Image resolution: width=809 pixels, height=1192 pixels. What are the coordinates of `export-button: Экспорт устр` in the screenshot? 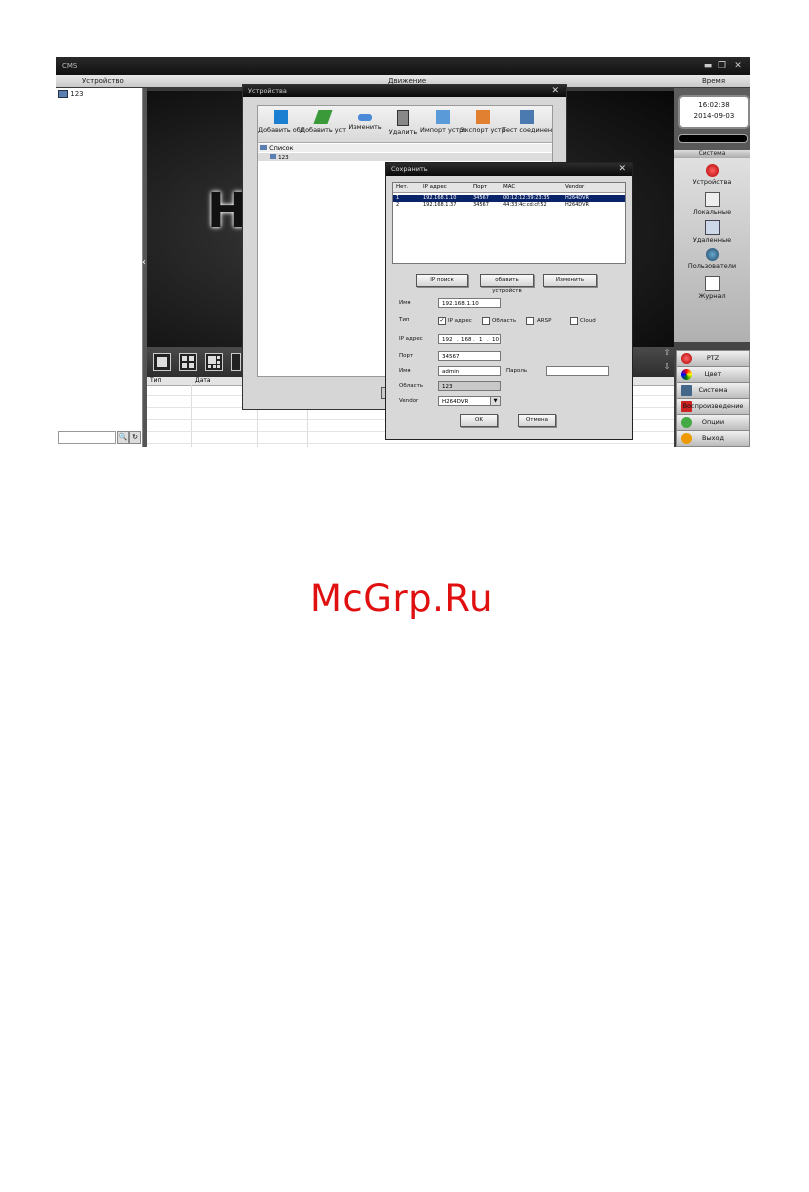 It's located at (483, 122).